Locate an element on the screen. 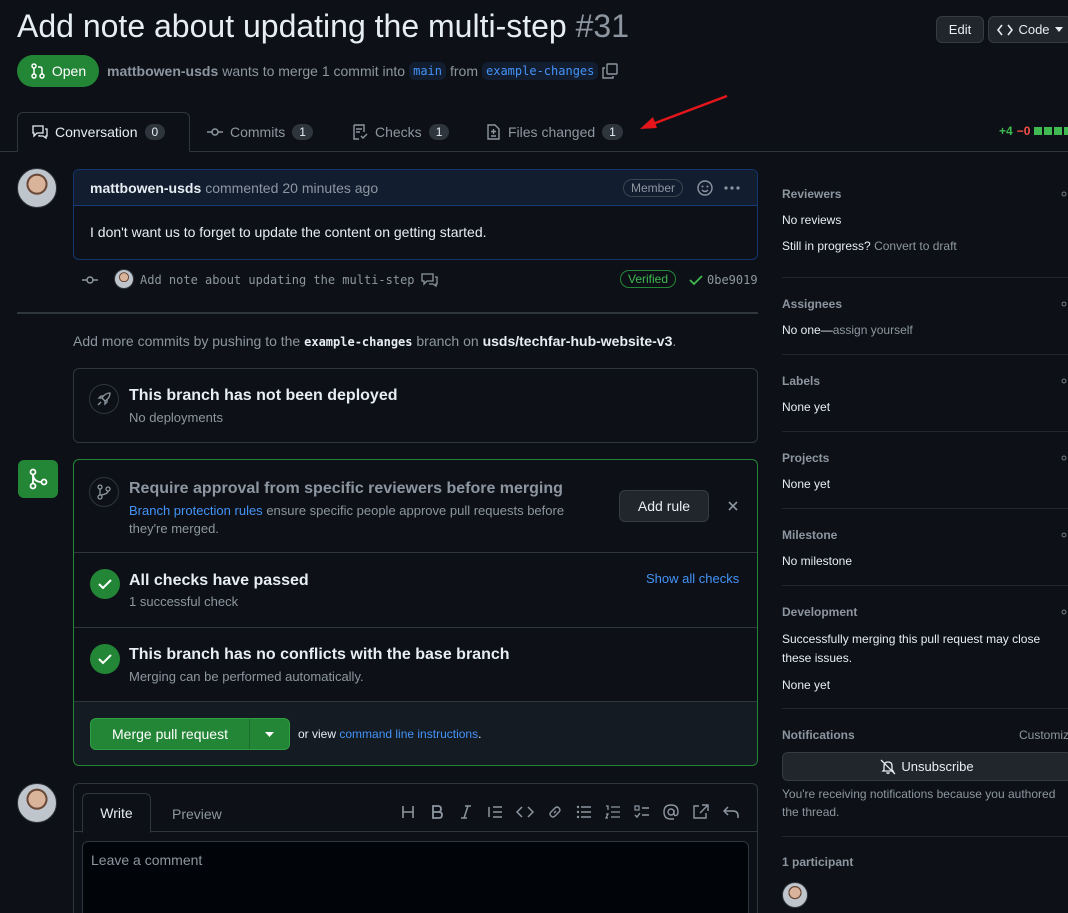 This screenshot has height=913, width=1068. comment-time: 20 minutes ago is located at coordinates (330, 188).